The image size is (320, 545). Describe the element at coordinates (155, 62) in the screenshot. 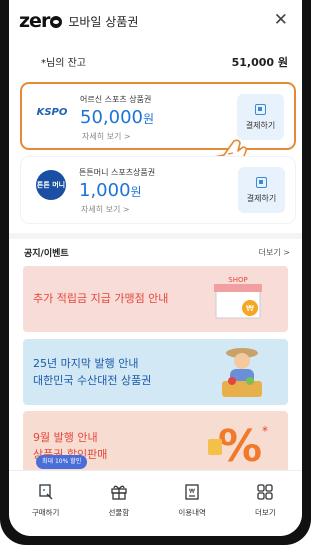

I see `balance-row: *님의 잔고 51,000 원` at that location.